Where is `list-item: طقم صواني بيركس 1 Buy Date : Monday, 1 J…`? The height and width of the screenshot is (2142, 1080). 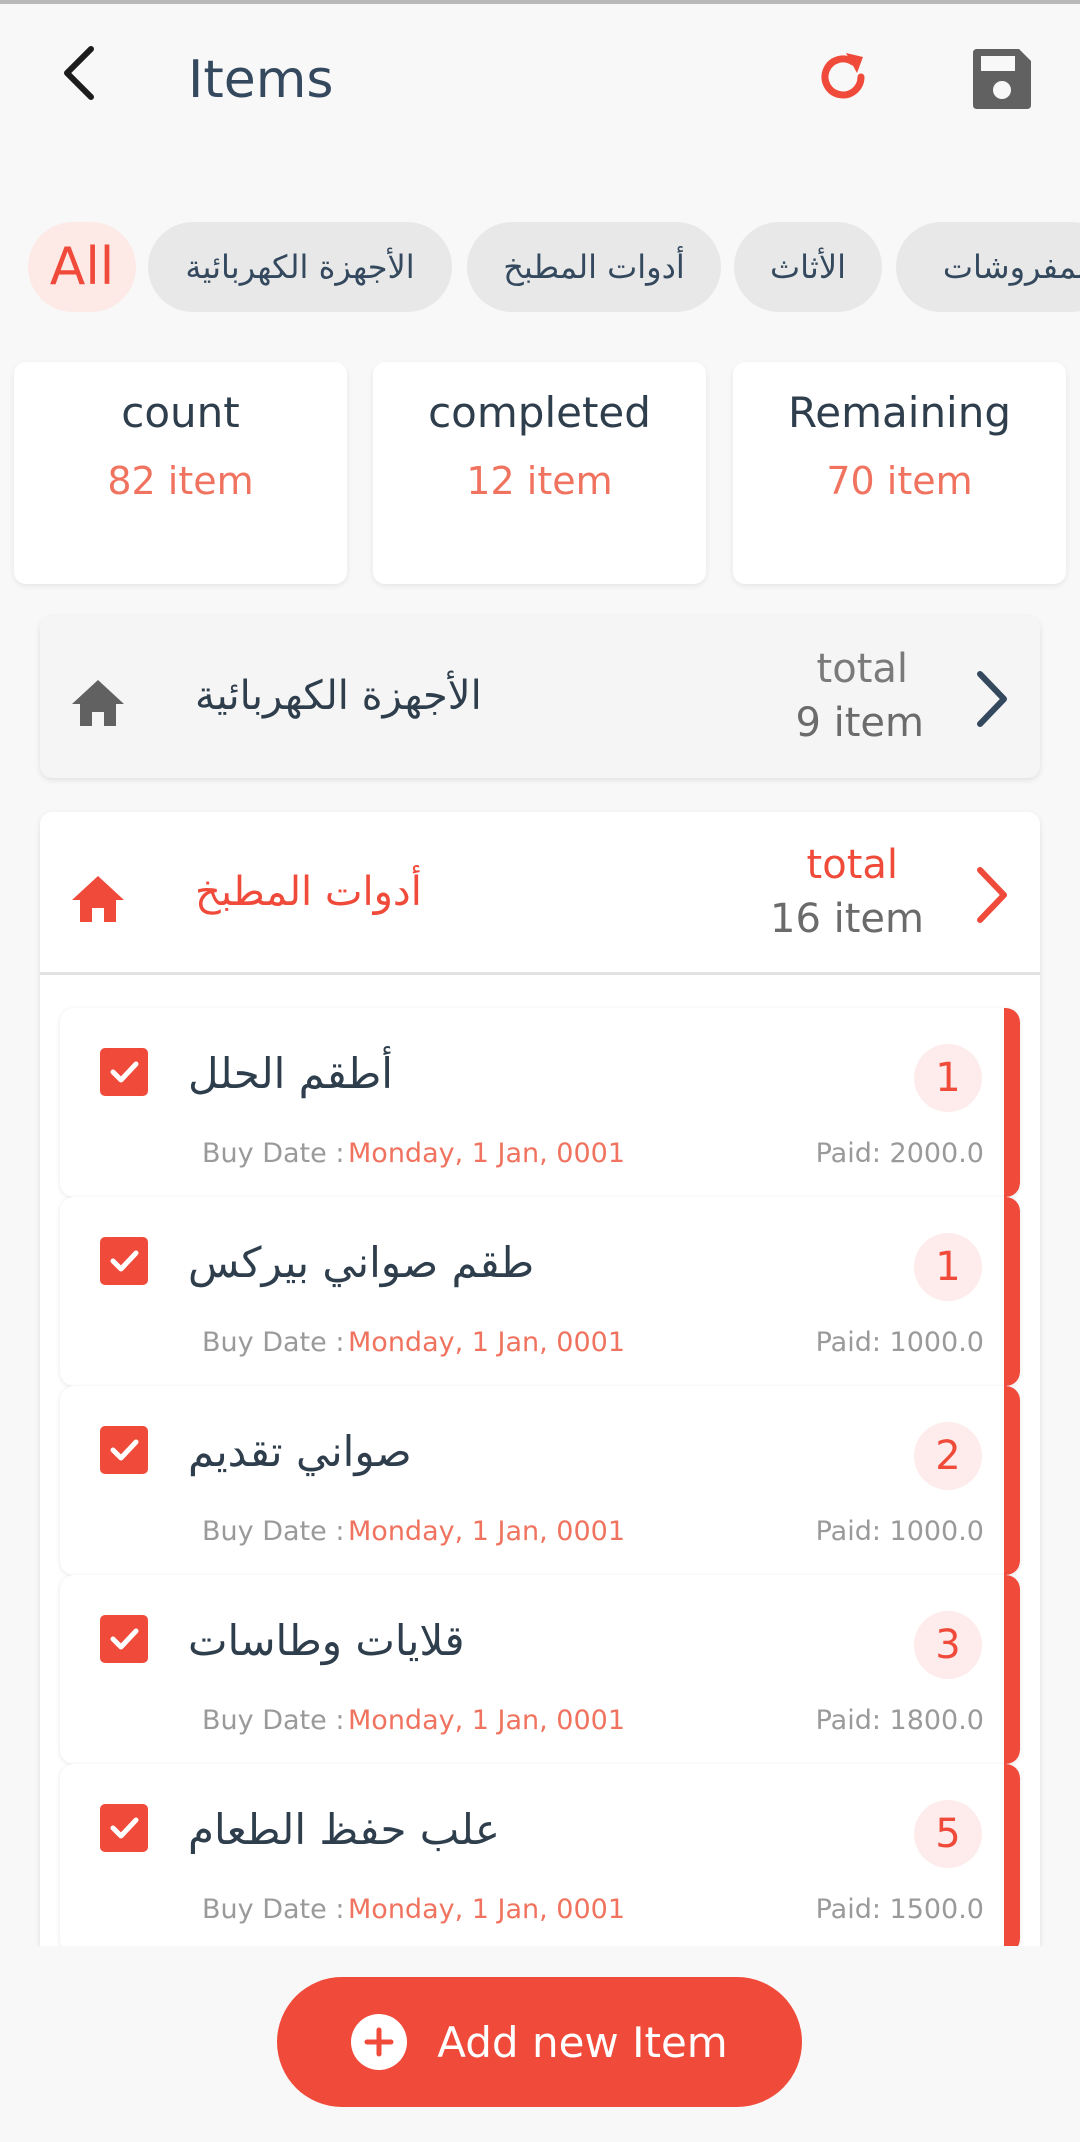 list-item: طقم صواني بيركس 1 Buy Date : Monday, 1 J… is located at coordinates (540, 1291).